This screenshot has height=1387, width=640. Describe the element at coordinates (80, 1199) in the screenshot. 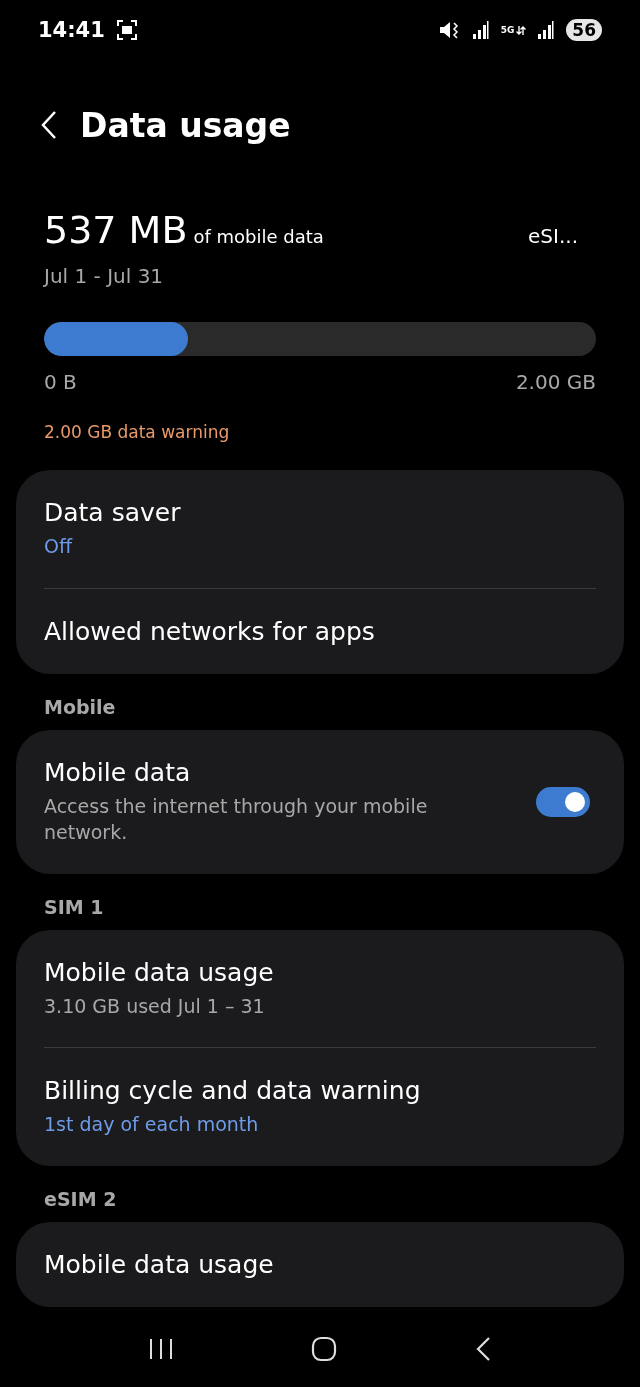

I see `section-header: eSIM 2` at that location.